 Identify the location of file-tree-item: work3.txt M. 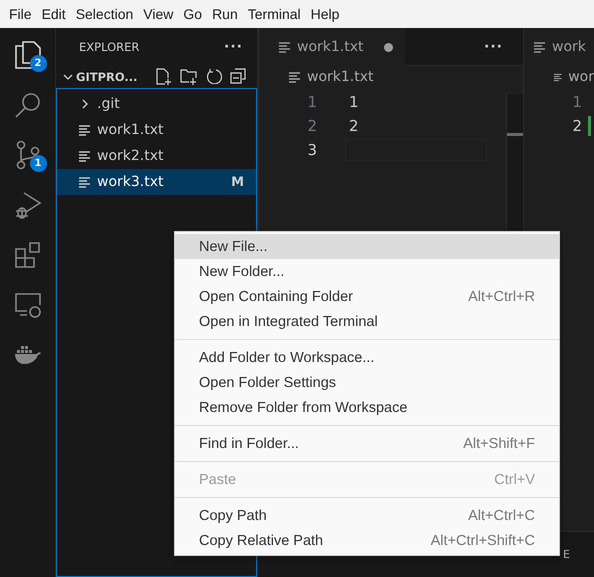
(156, 182).